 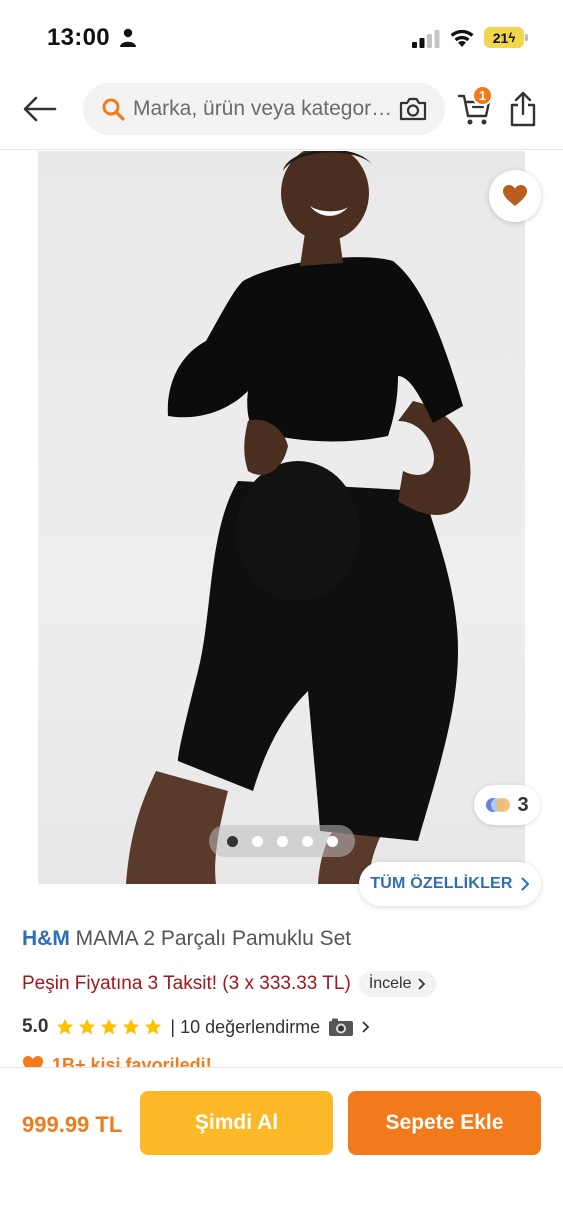 What do you see at coordinates (341, 1027) in the screenshot?
I see `photo-review-camera-icon` at bounding box center [341, 1027].